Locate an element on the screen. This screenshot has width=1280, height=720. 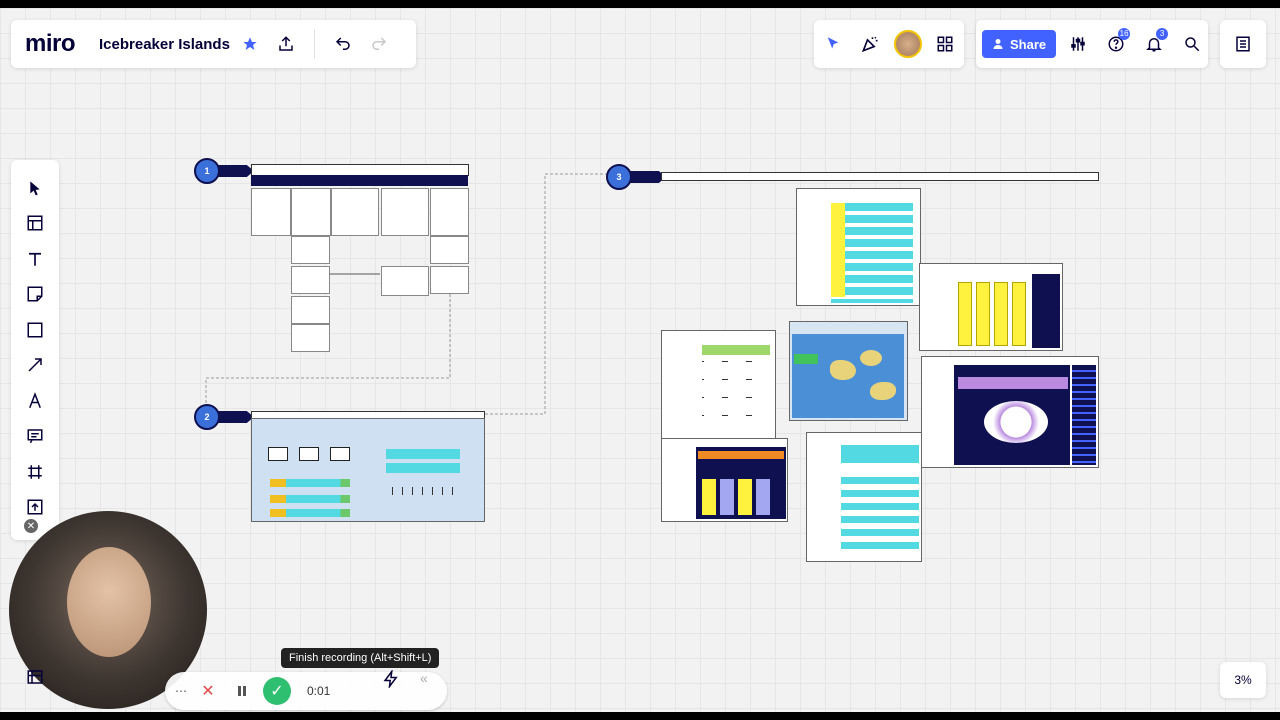
play-frame-header is located at coordinates (880, 176).